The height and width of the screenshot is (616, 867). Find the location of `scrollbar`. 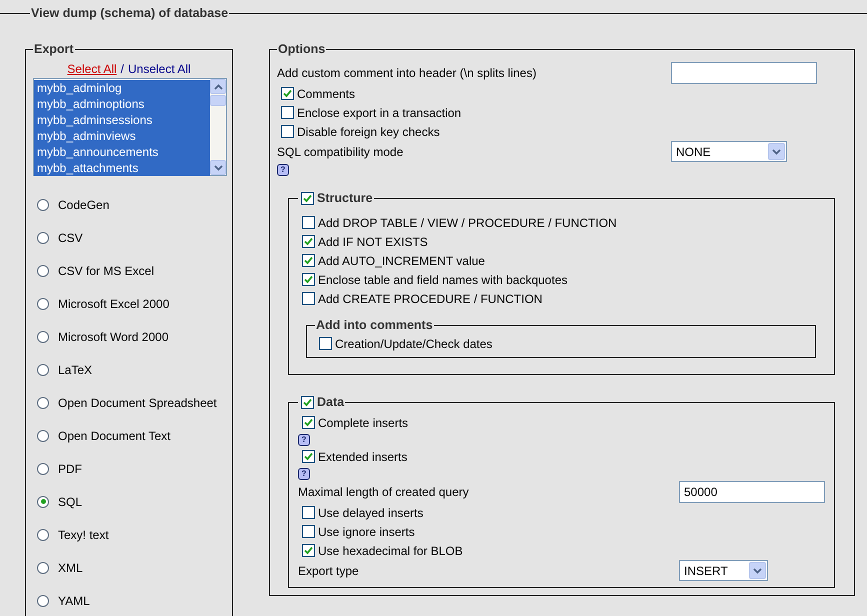

scrollbar is located at coordinates (218, 127).